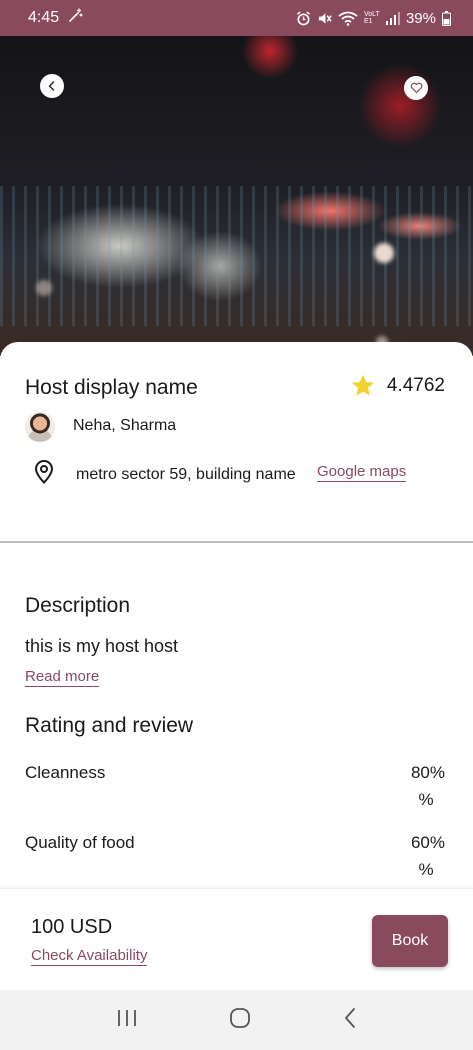 This screenshot has height=1050, width=473. Describe the element at coordinates (40, 427) in the screenshot. I see `avatar` at that location.